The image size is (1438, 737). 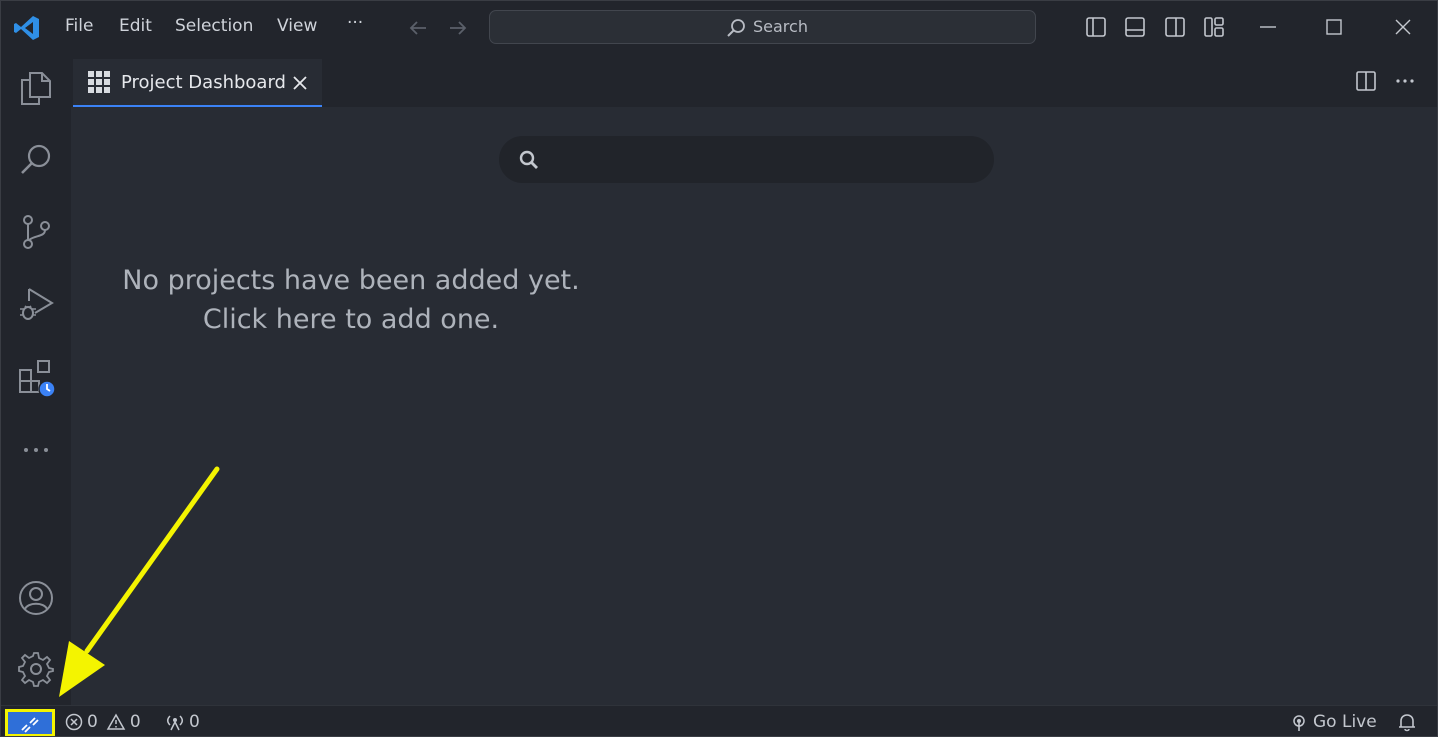 I want to click on grid-icon, so click(x=99, y=82).